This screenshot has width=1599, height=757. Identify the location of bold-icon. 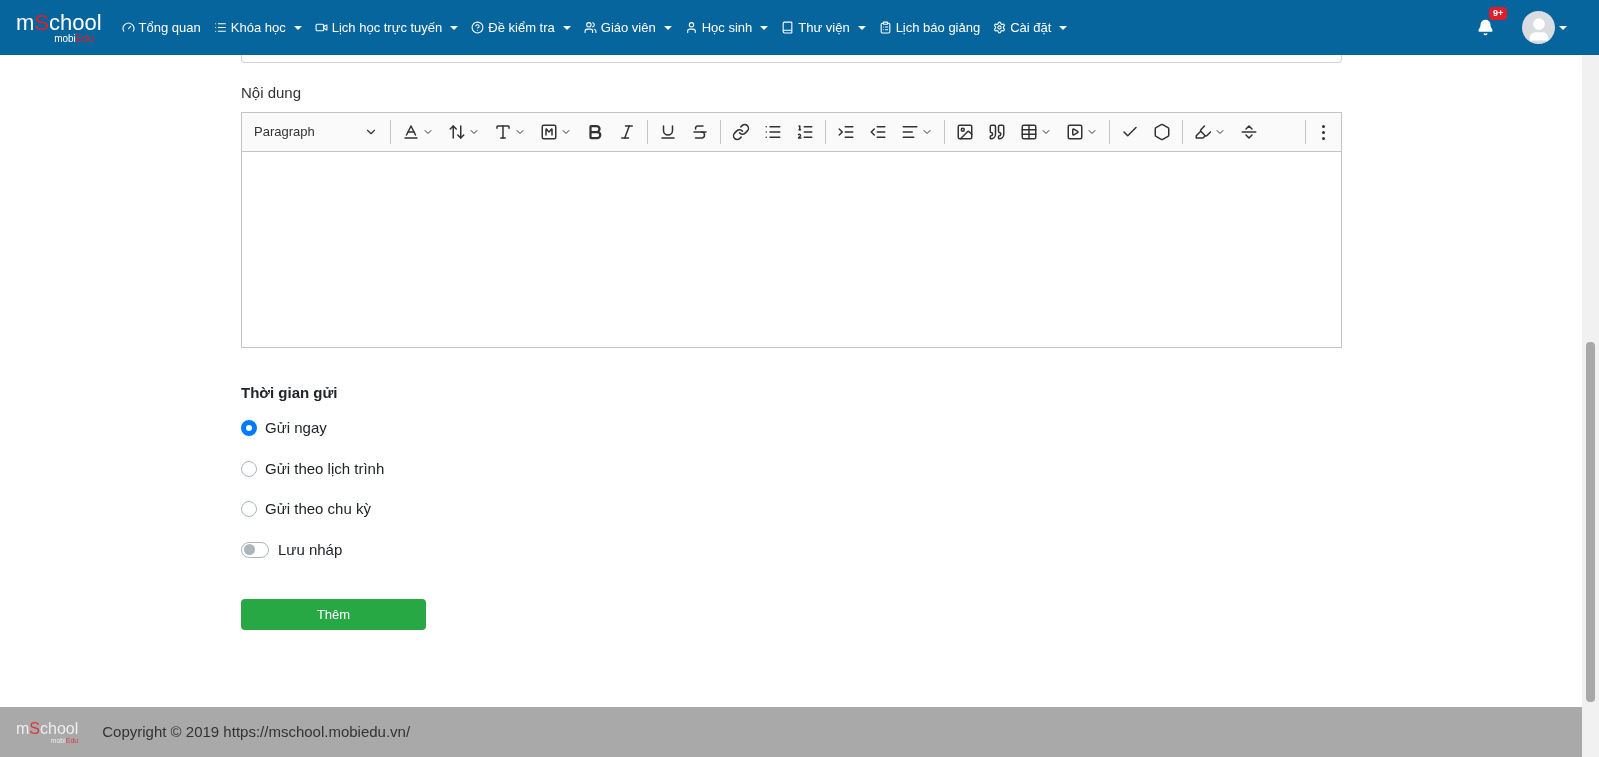
(595, 132).